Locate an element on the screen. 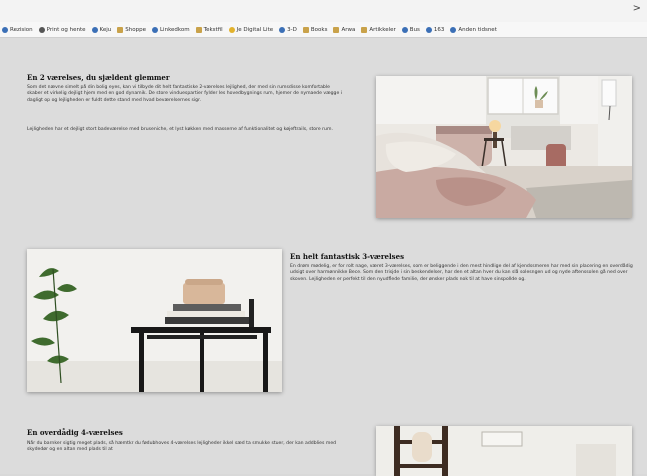 Image resolution: width=647 pixels, height=476 pixels. bookmark-label: Je Digital Lite is located at coordinates (255, 29).